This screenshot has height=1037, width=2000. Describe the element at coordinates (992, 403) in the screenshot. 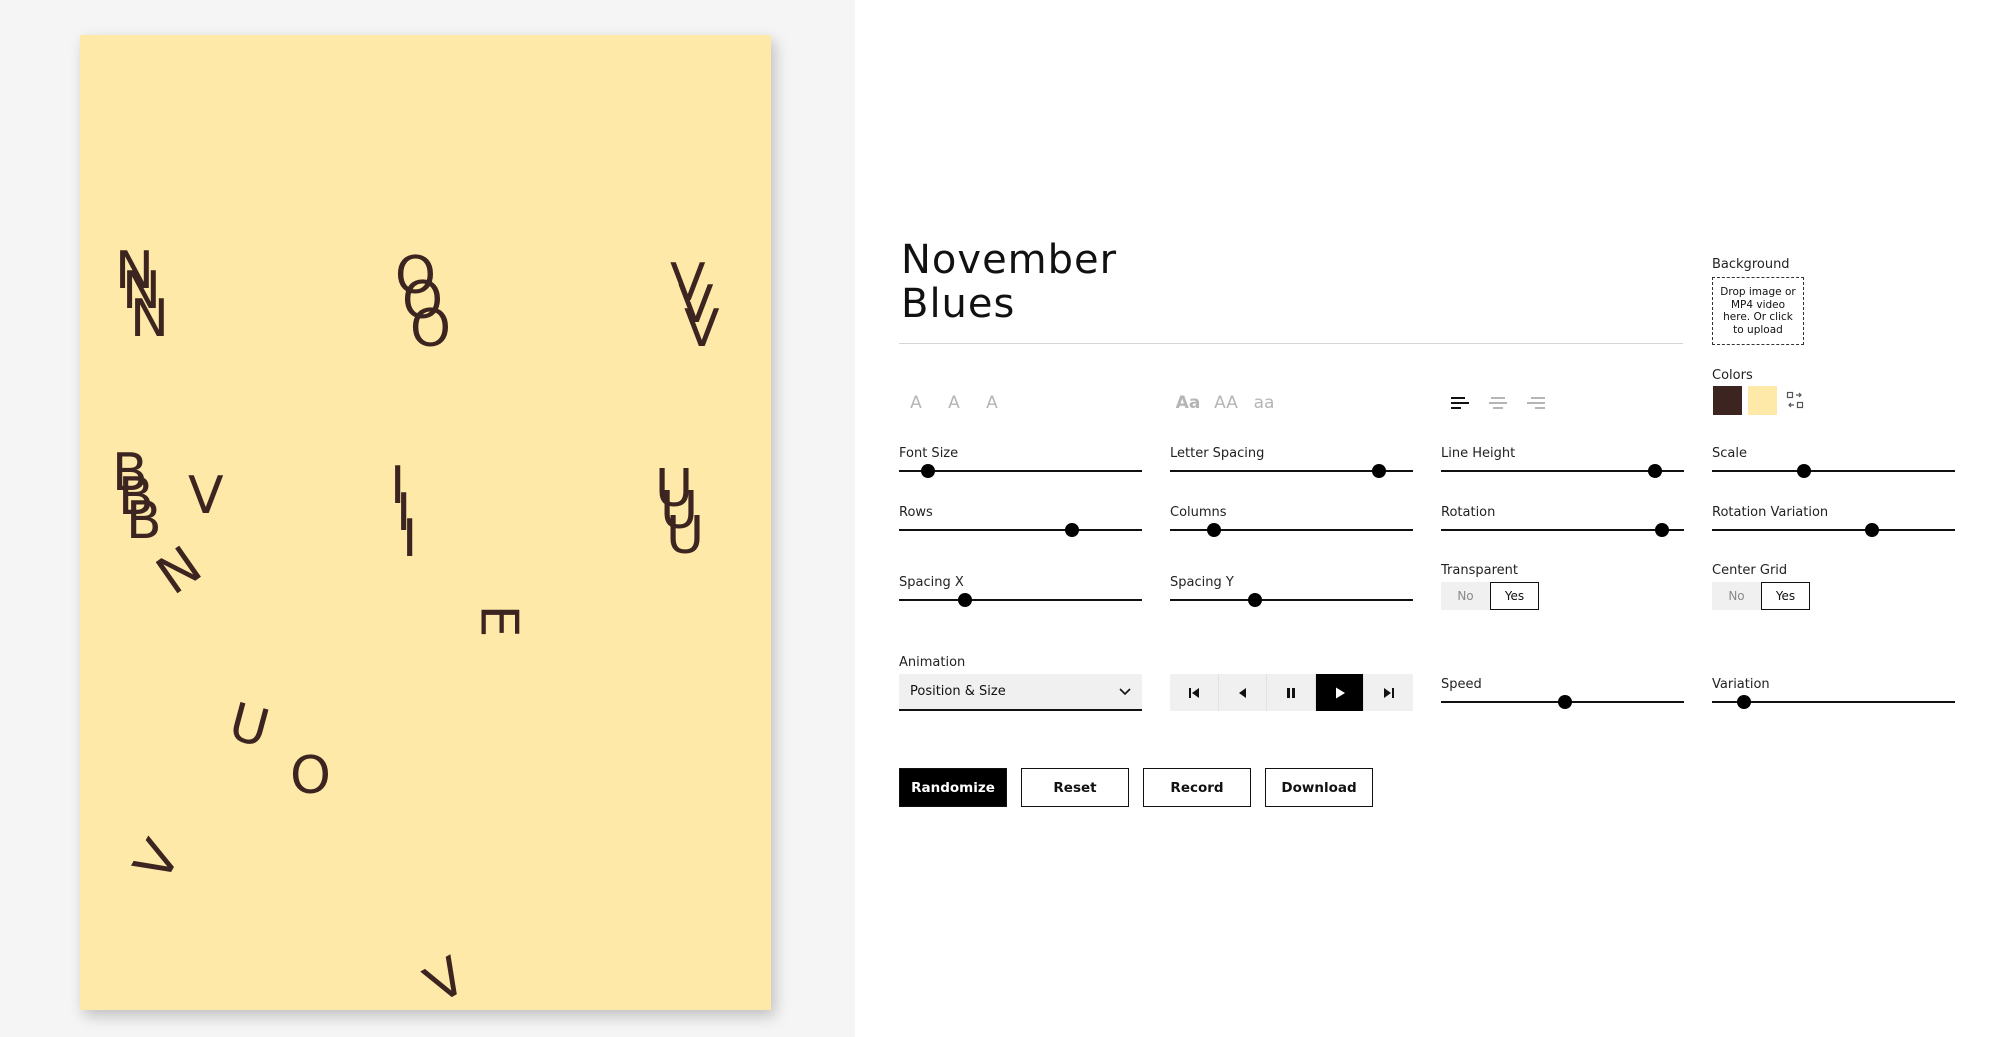

I see `font-weight-thin: A` at that location.